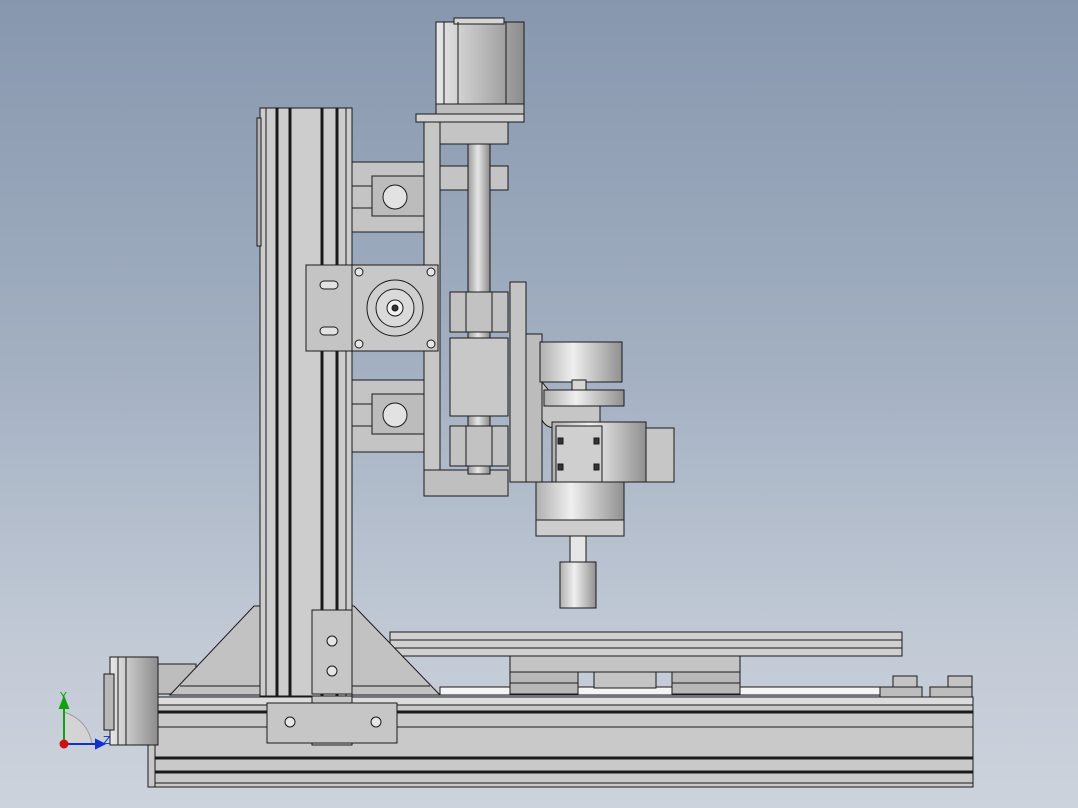 This screenshot has width=1078, height=808. Describe the element at coordinates (667, 691) in the screenshot. I see `base-linear-guide` at that location.